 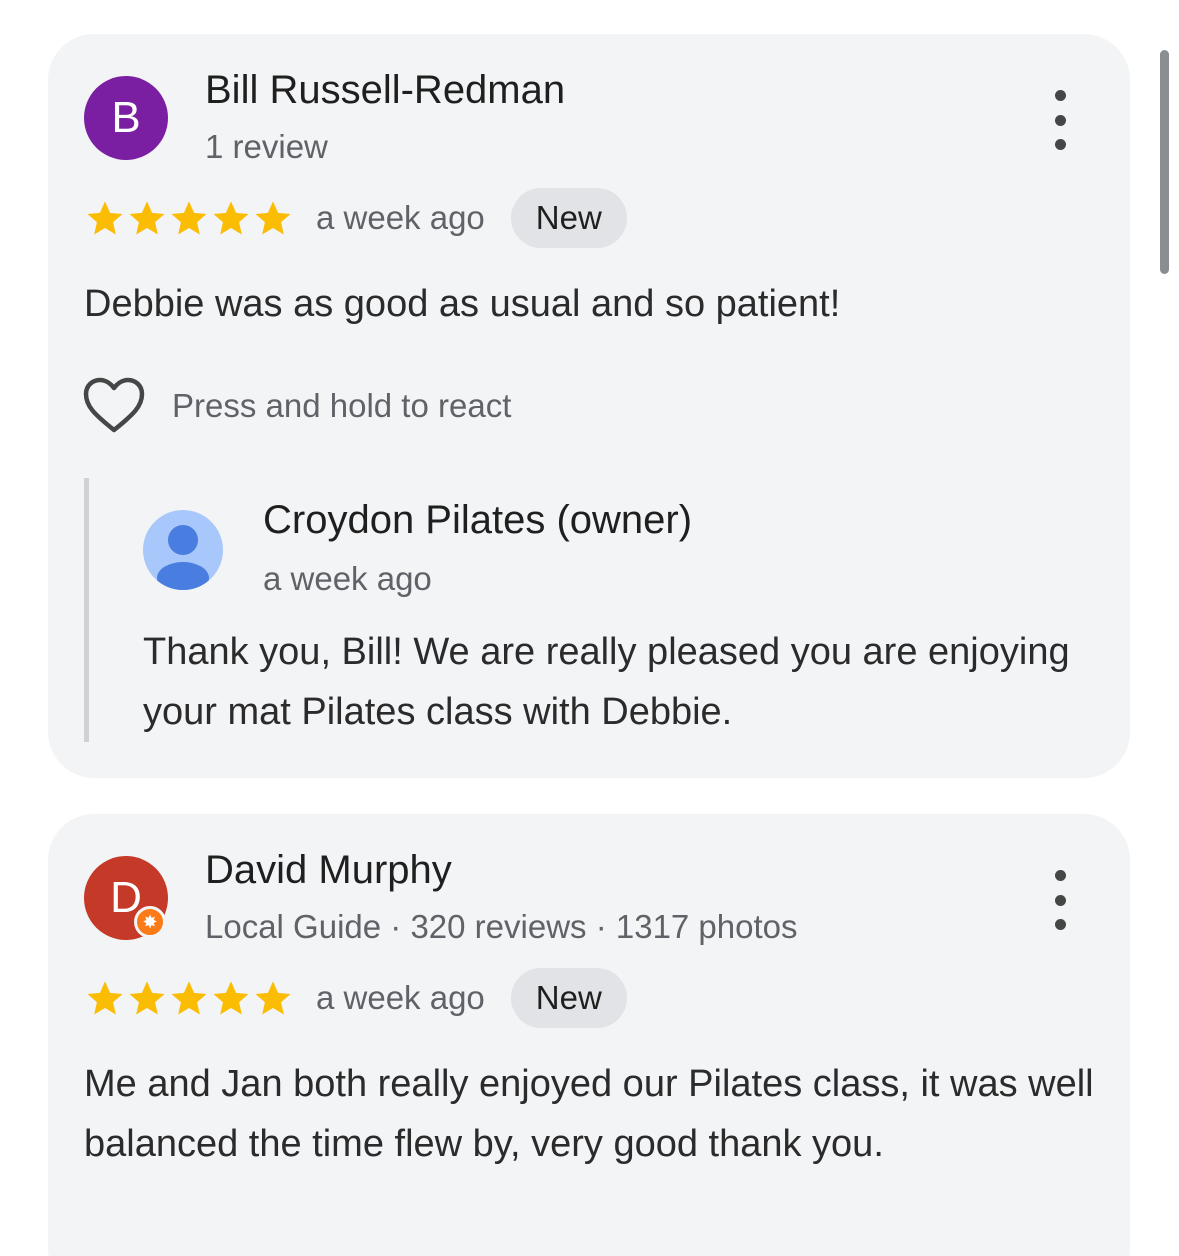 What do you see at coordinates (183, 550) in the screenshot?
I see `person-icon` at bounding box center [183, 550].